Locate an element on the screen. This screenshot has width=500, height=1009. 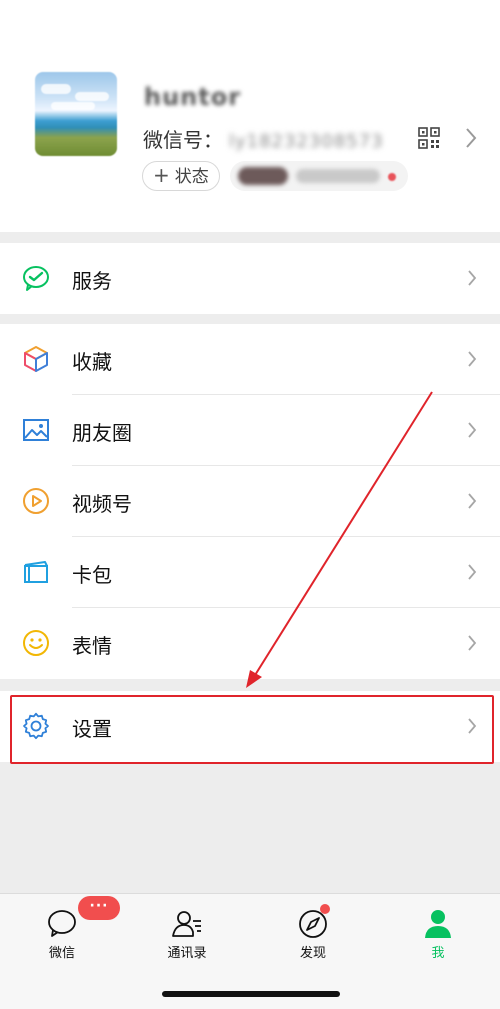
avatar is located at coordinates (76, 114).